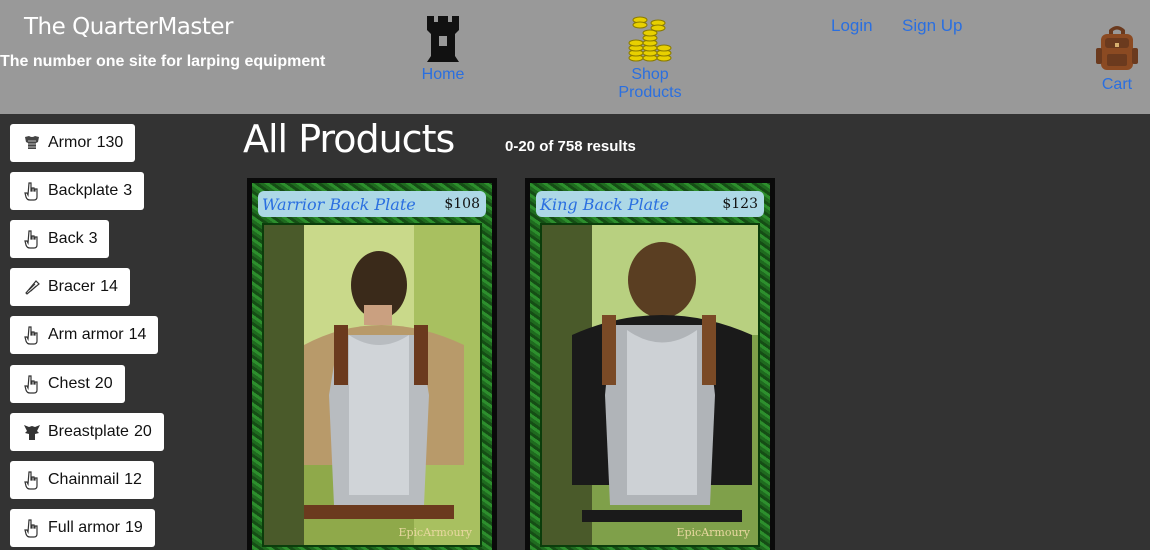 This screenshot has width=1150, height=550. Describe the element at coordinates (650, 39) in the screenshot. I see `gold-coins-icon` at that location.